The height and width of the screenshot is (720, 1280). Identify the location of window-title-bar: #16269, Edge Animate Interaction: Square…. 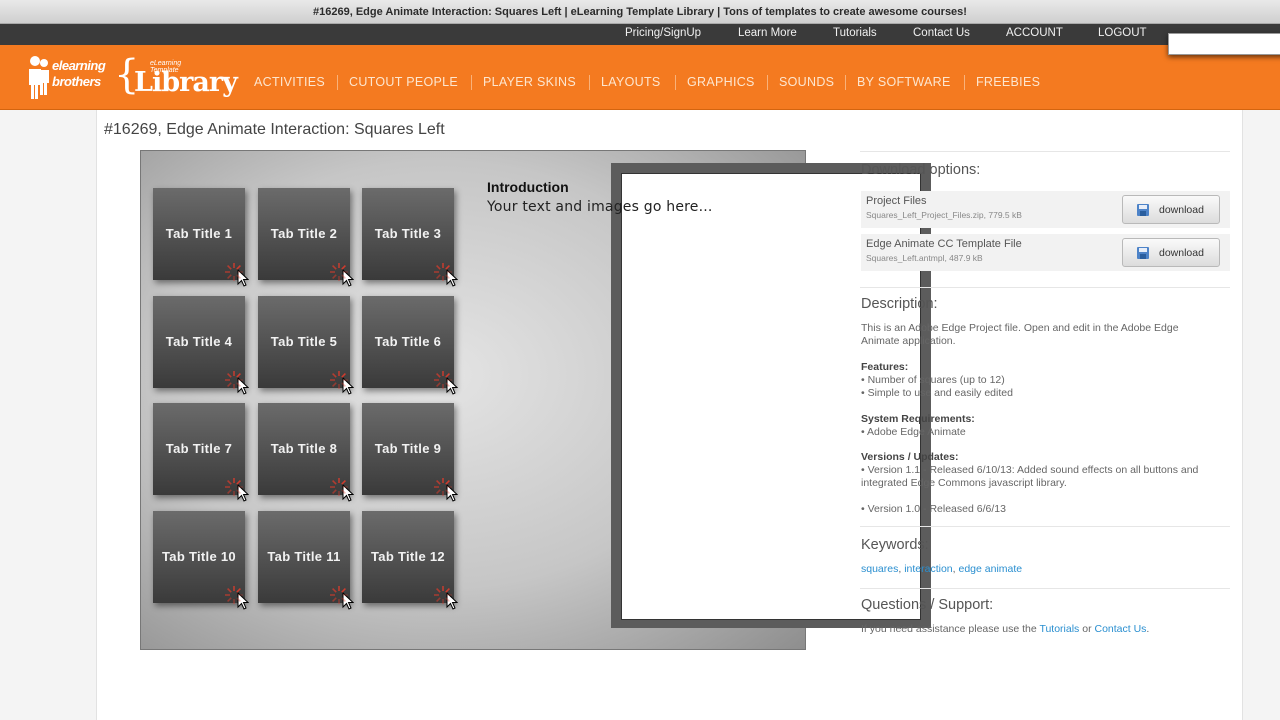
(640, 12).